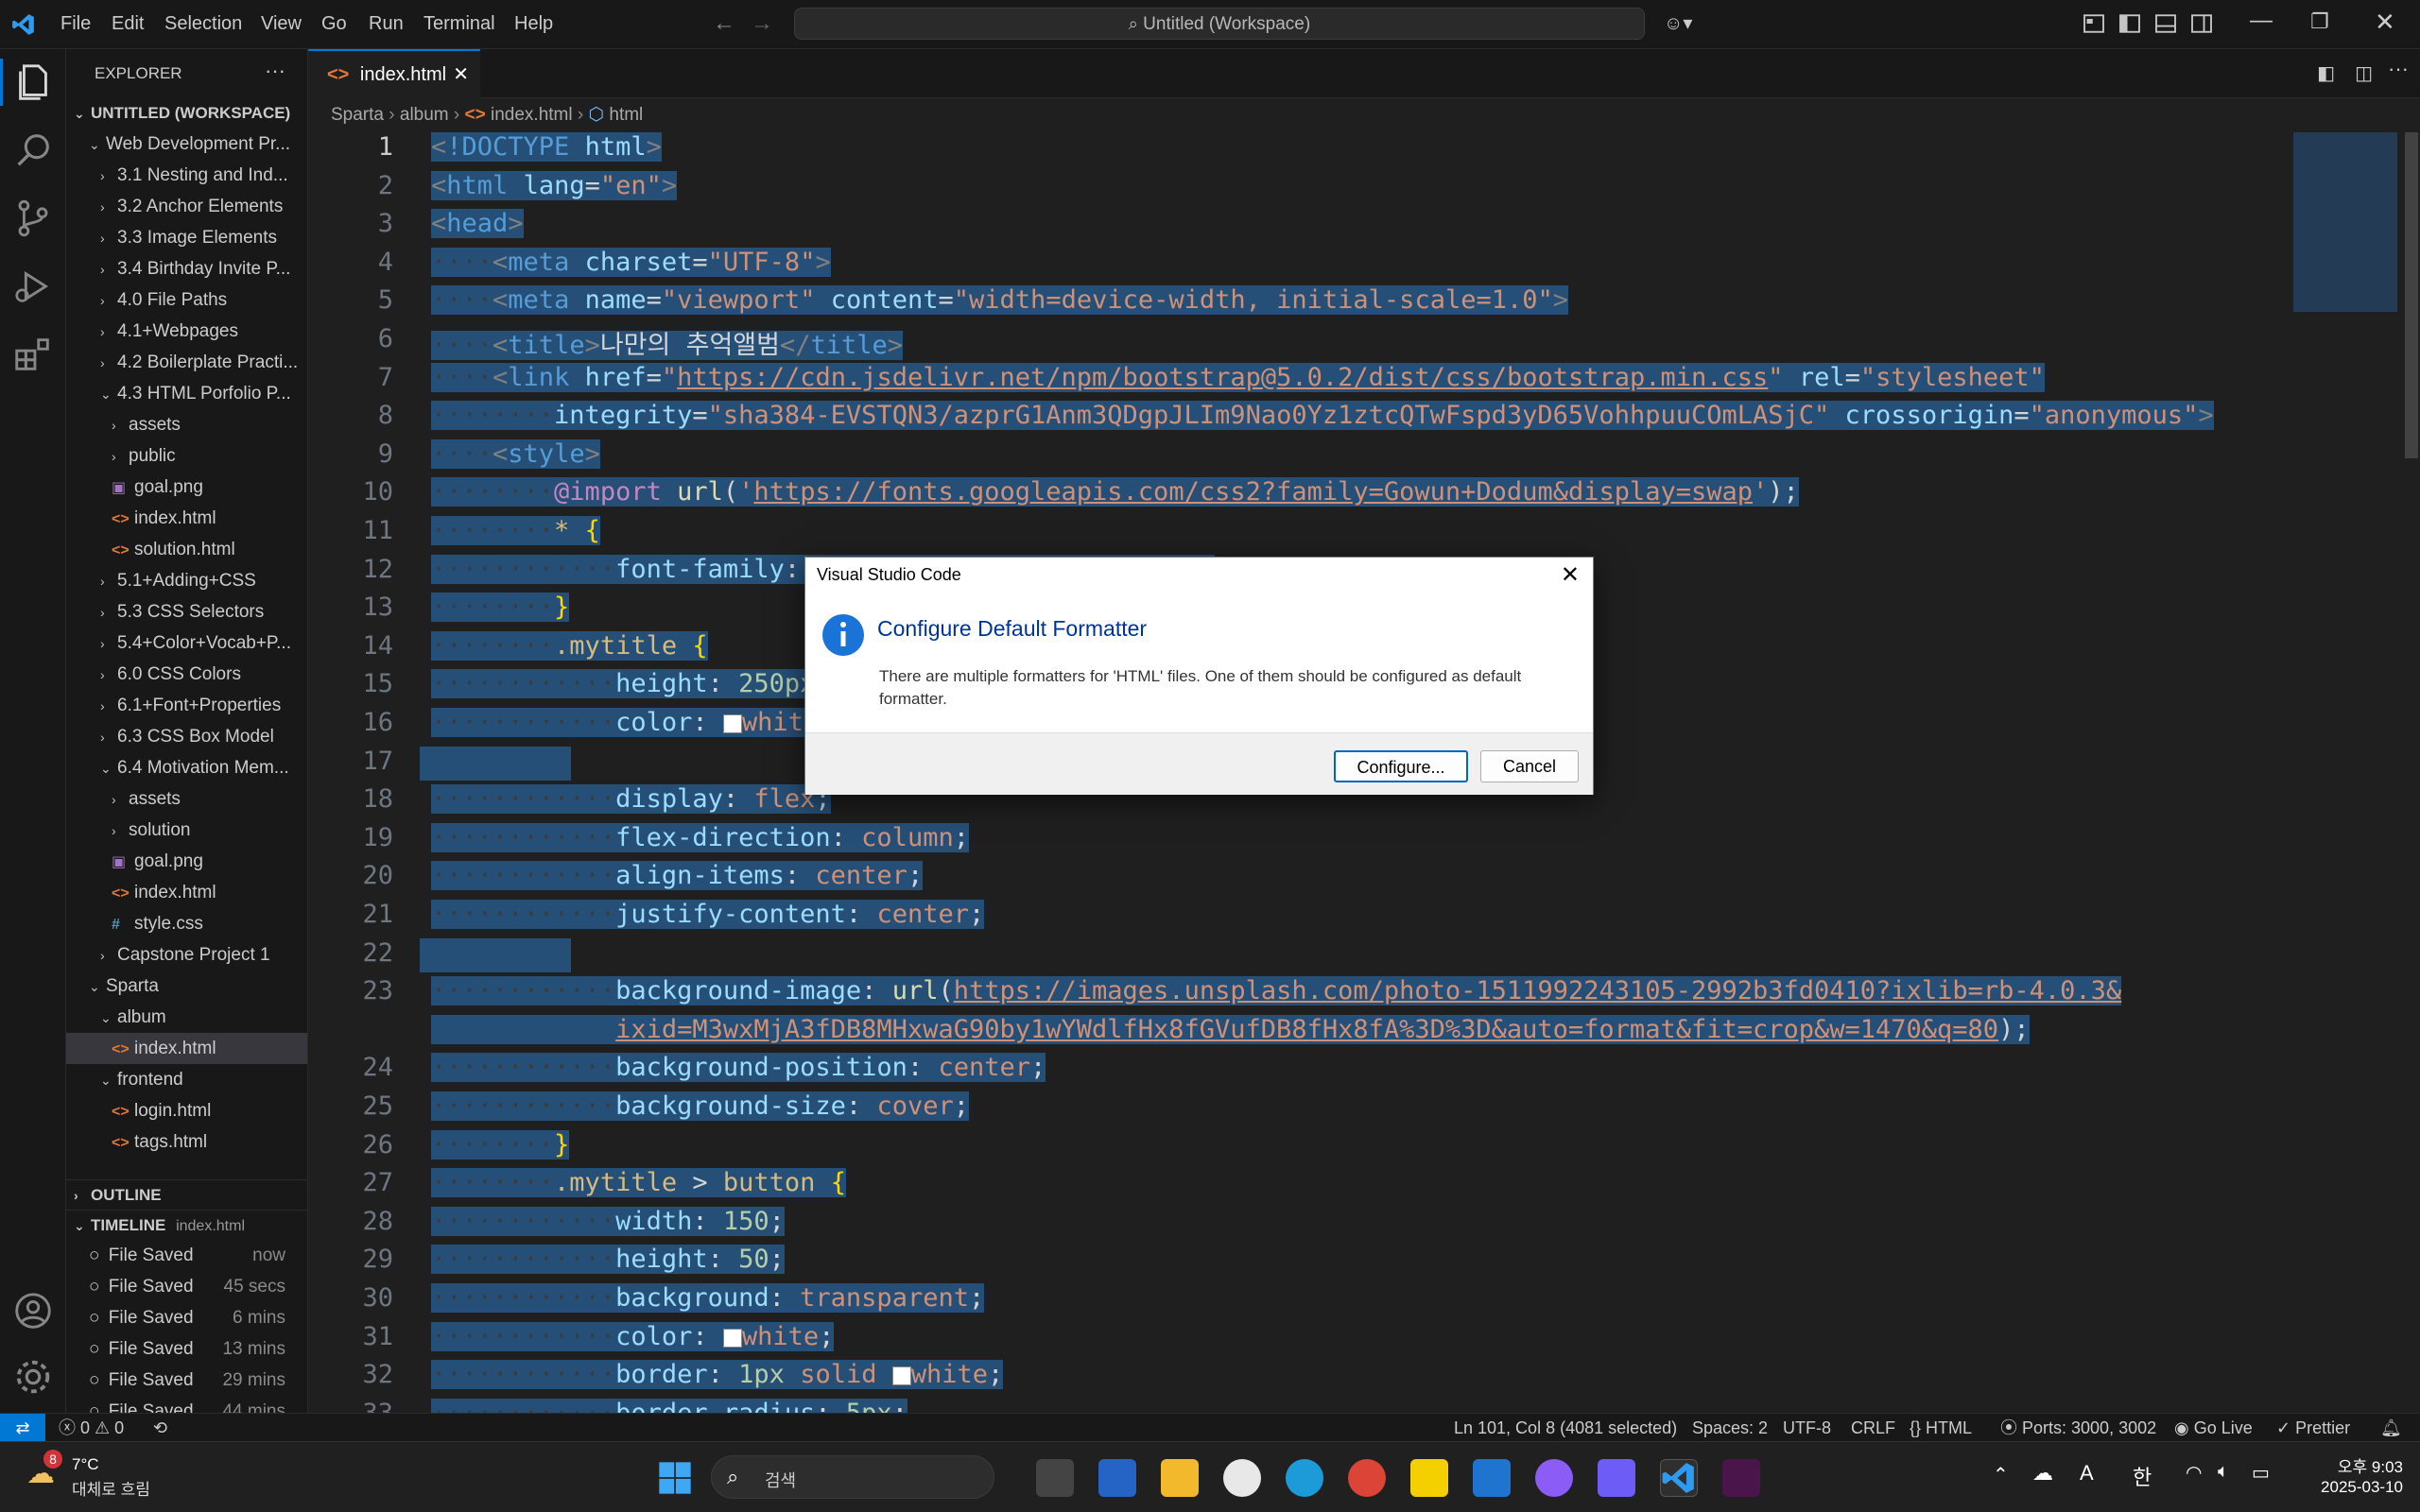 The width and height of the screenshot is (2420, 1512). Describe the element at coordinates (1873, 1428) in the screenshot. I see `line-endings: CRLF` at that location.